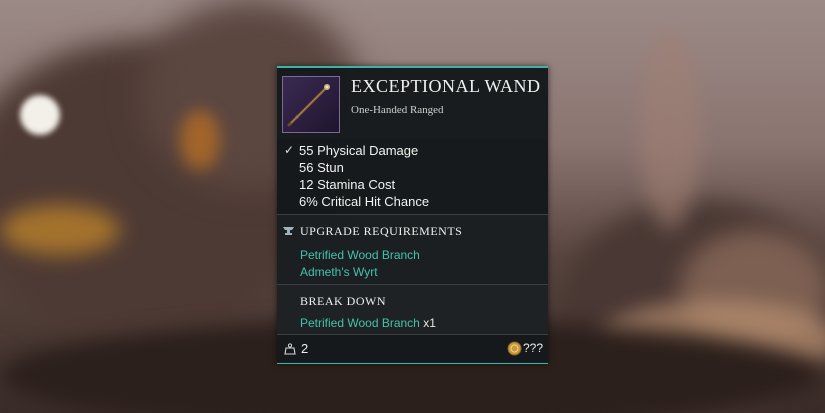 This screenshot has height=413, width=825. What do you see at coordinates (339, 272) in the screenshot?
I see `upgrade-material-2: Admeth's Wyrt` at bounding box center [339, 272].